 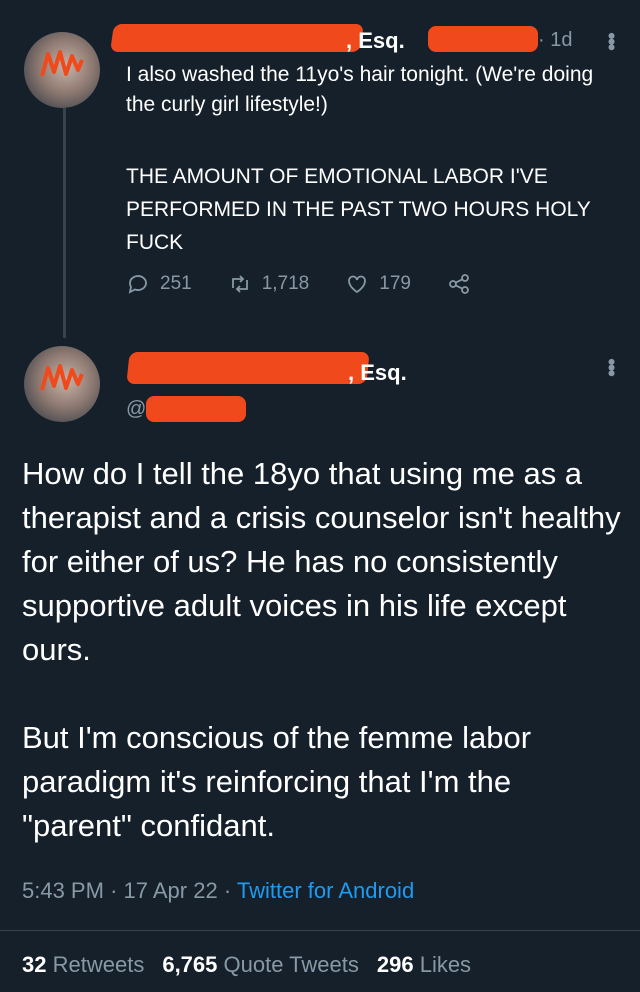 I want to click on tweet-date: 17 Apr 22, so click(x=171, y=890).